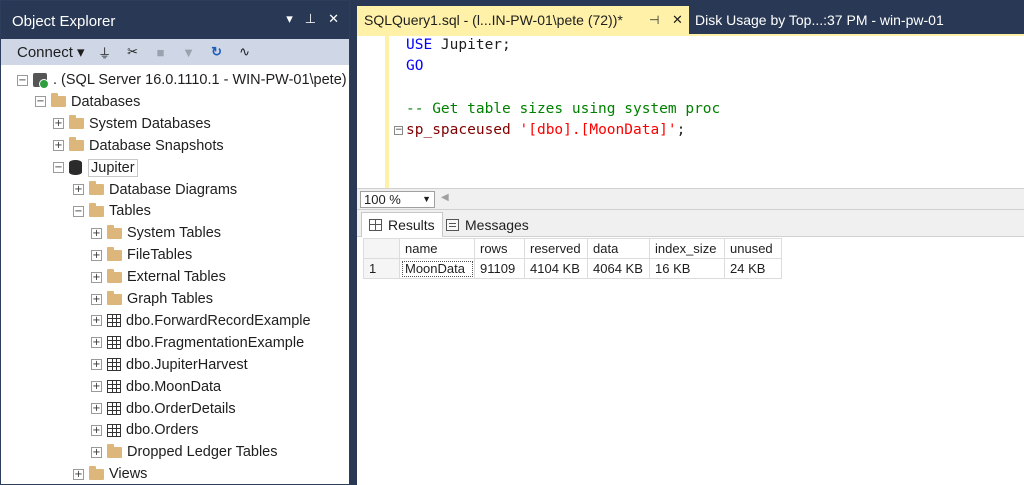 The height and width of the screenshot is (485, 1024). I want to click on tree-node: + External Tables, so click(158, 277).